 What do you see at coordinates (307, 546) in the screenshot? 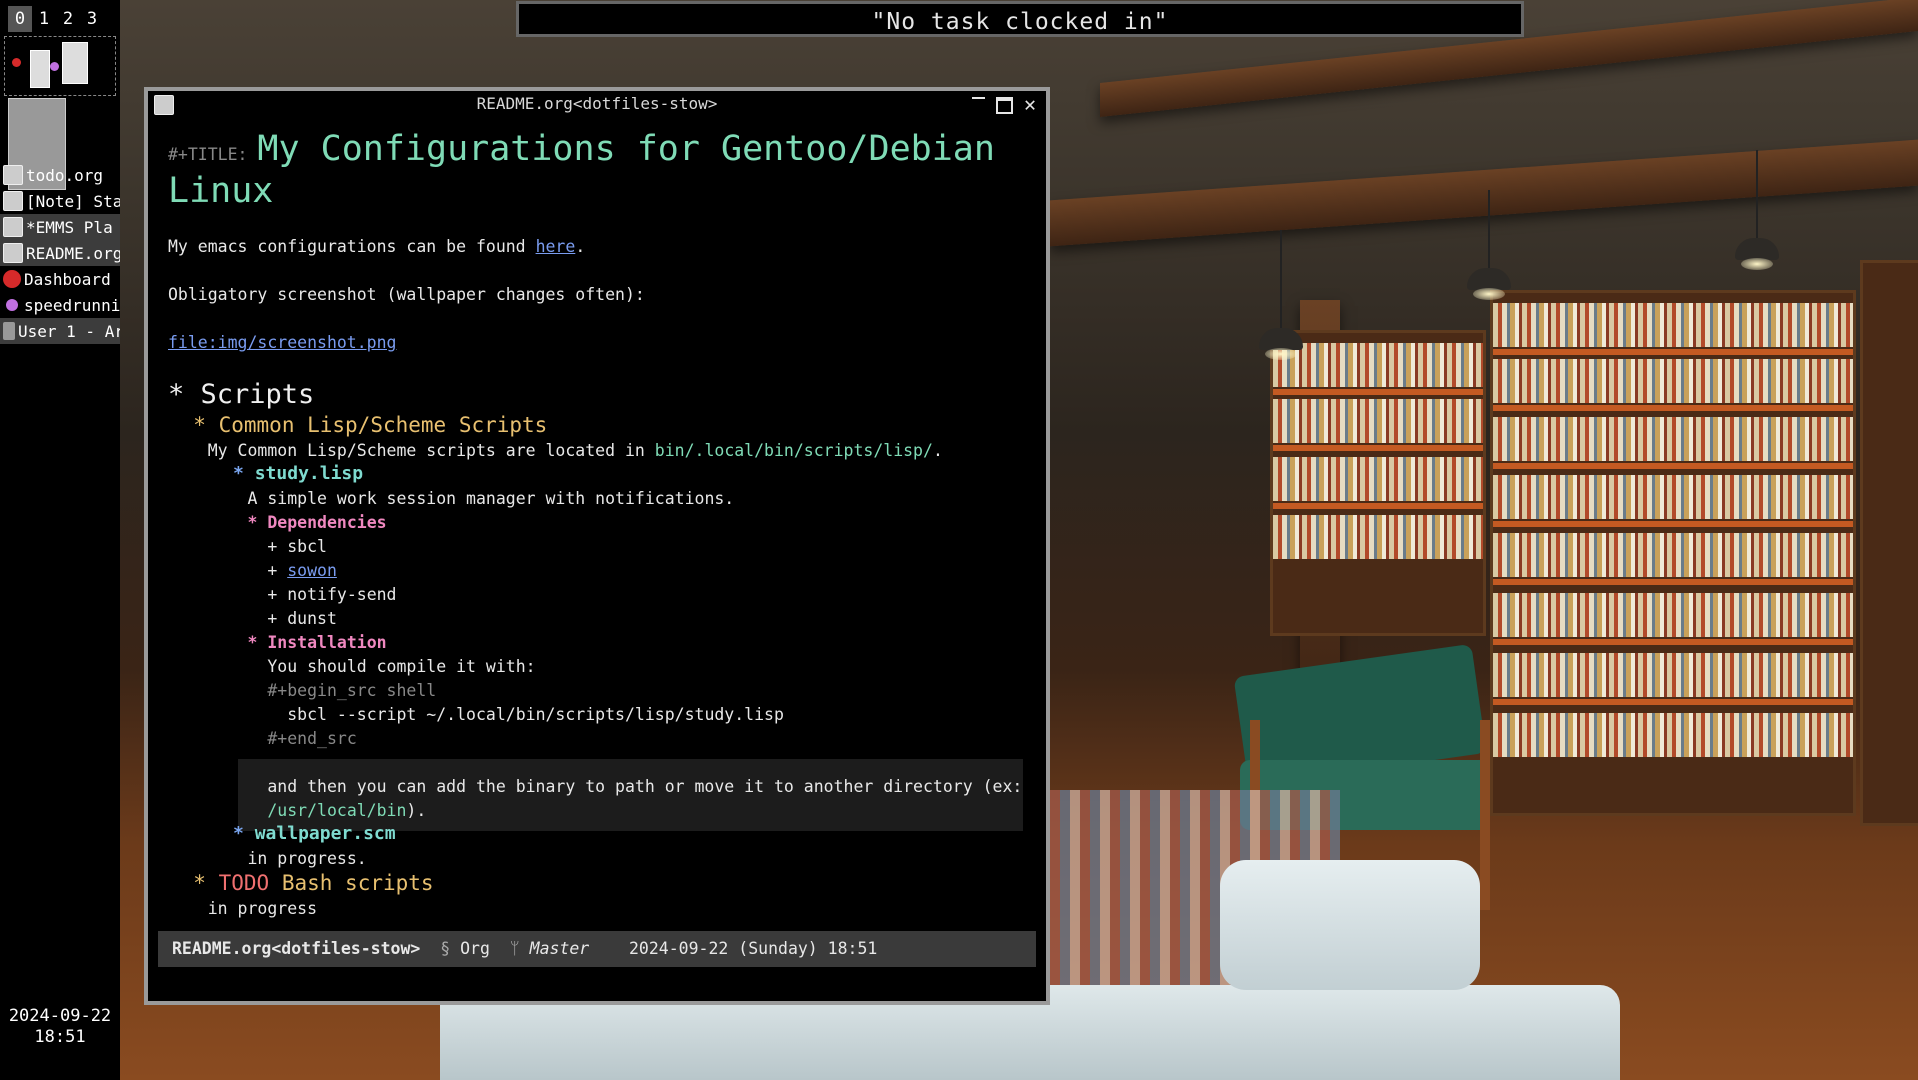
I see `dep-text: sbcl` at bounding box center [307, 546].